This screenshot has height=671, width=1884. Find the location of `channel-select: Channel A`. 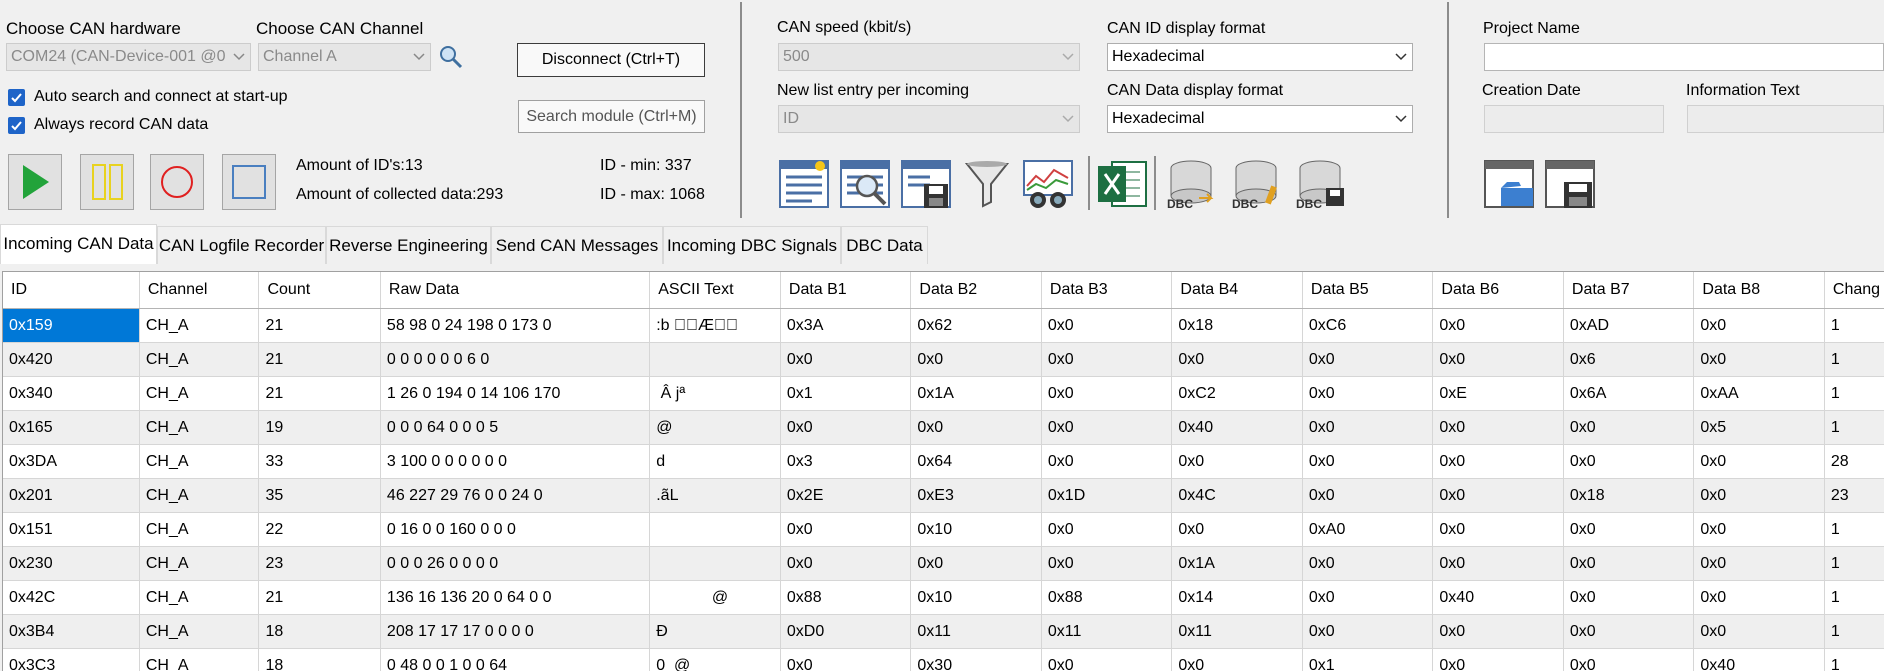

channel-select: Channel A is located at coordinates (344, 57).